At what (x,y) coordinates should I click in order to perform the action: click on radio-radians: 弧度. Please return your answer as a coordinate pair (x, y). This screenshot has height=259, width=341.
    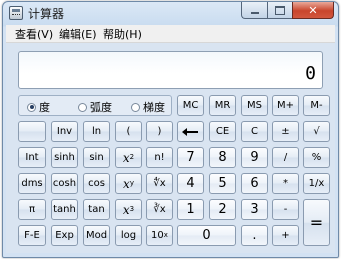
    Looking at the image, I should click on (95, 107).